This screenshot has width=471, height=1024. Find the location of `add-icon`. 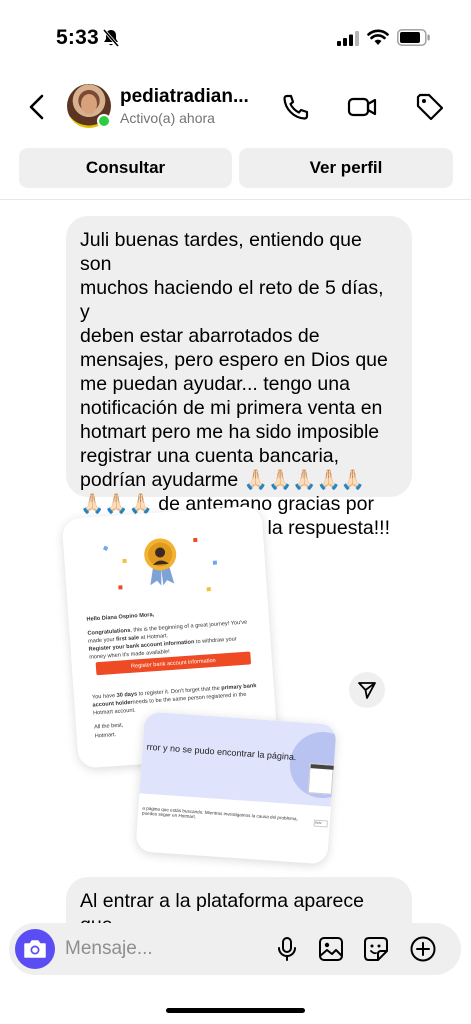

add-icon is located at coordinates (423, 949).